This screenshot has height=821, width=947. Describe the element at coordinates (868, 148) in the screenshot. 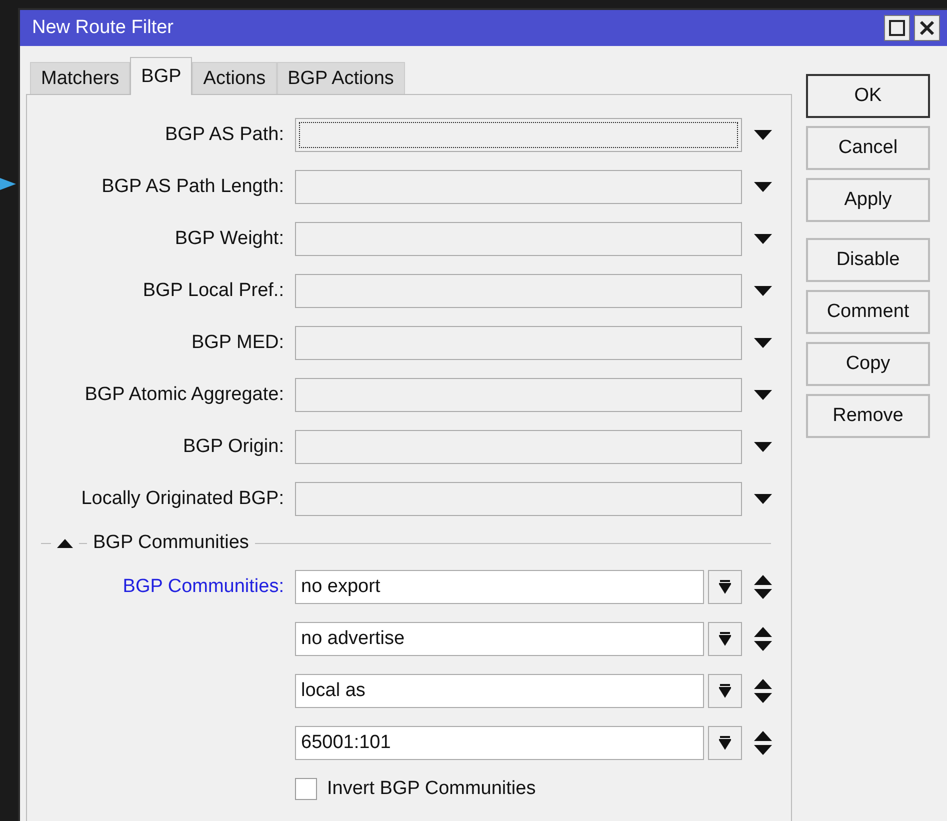

I see `dialog-button: Cancel` at that location.